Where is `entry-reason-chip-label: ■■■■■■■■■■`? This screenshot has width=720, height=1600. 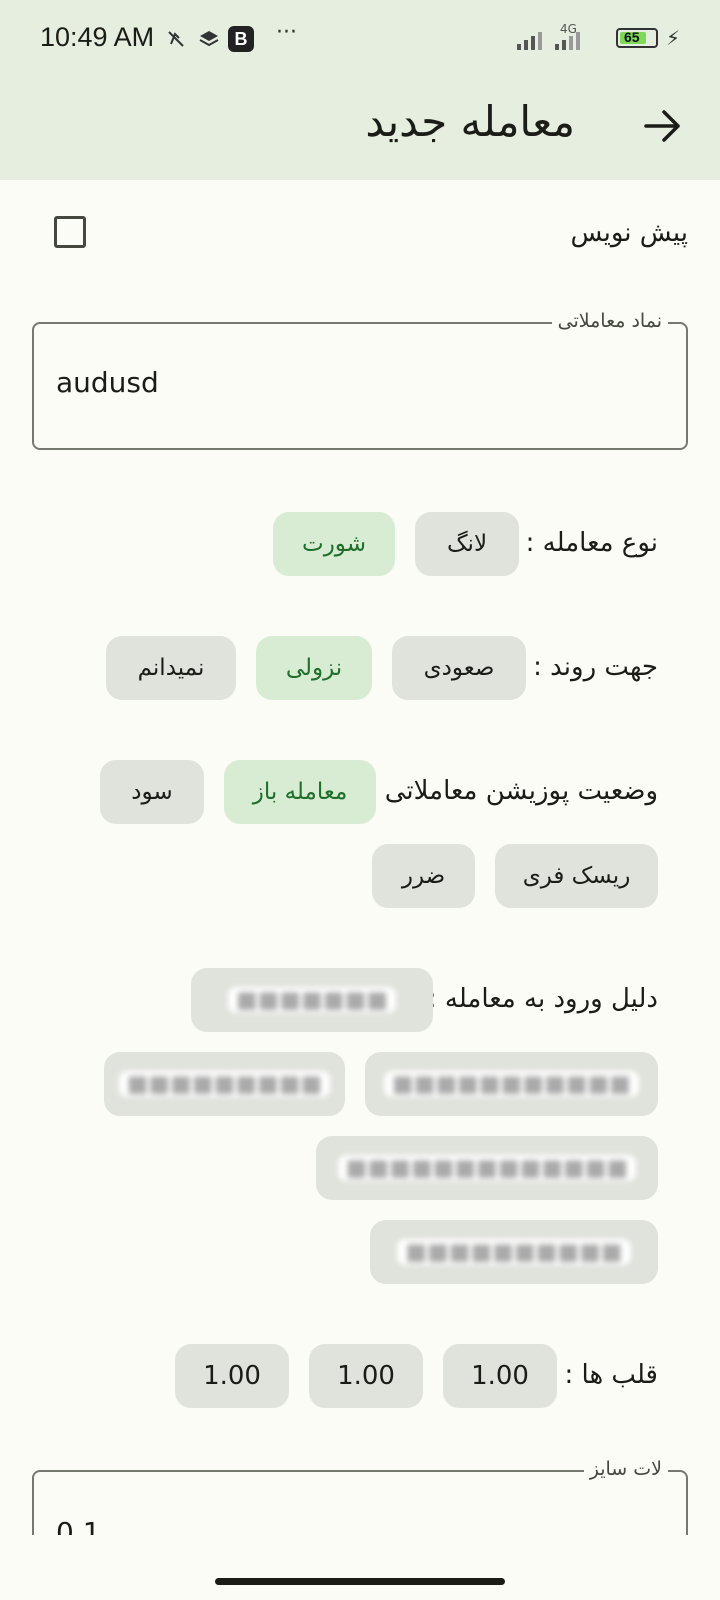
entry-reason-chip-label: ■■■■■■■■■■ is located at coordinates (514, 1252).